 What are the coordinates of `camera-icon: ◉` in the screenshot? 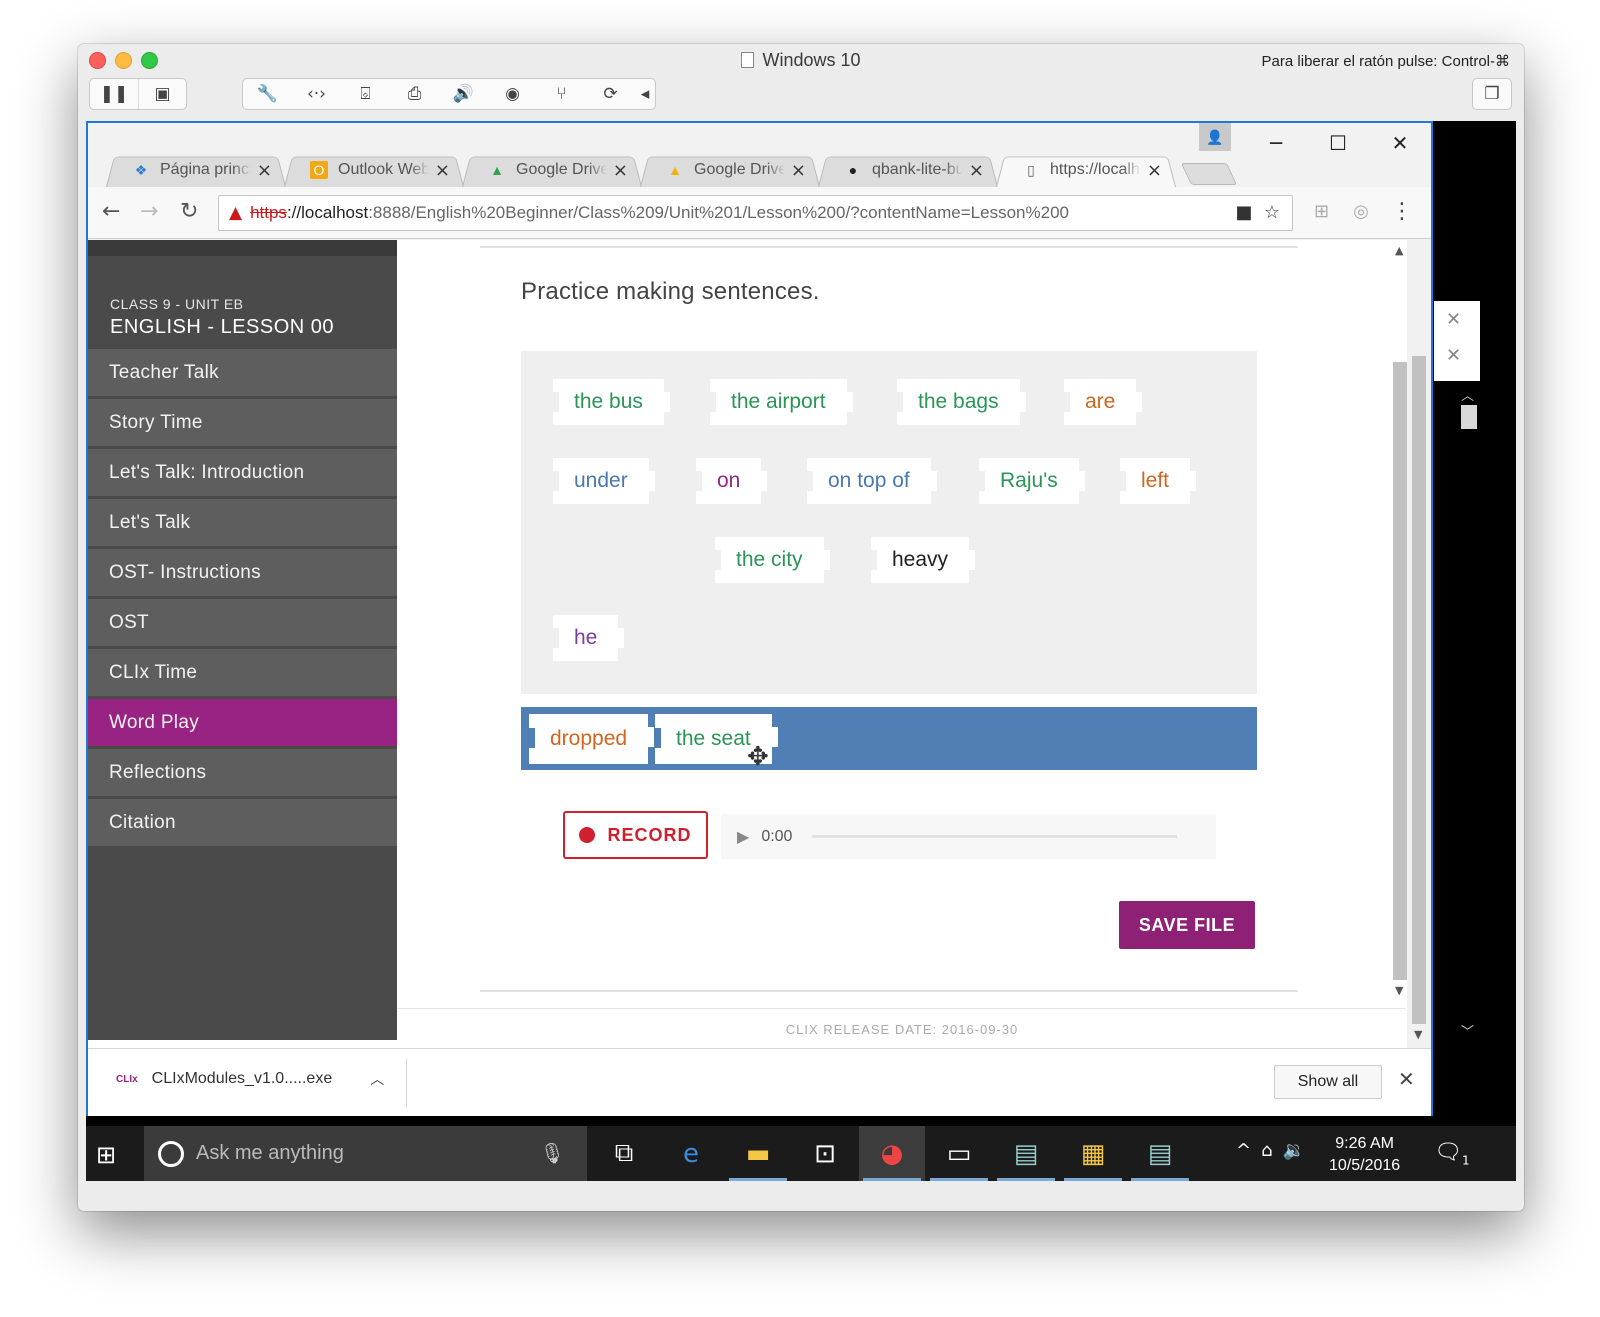 It's located at (512, 94).